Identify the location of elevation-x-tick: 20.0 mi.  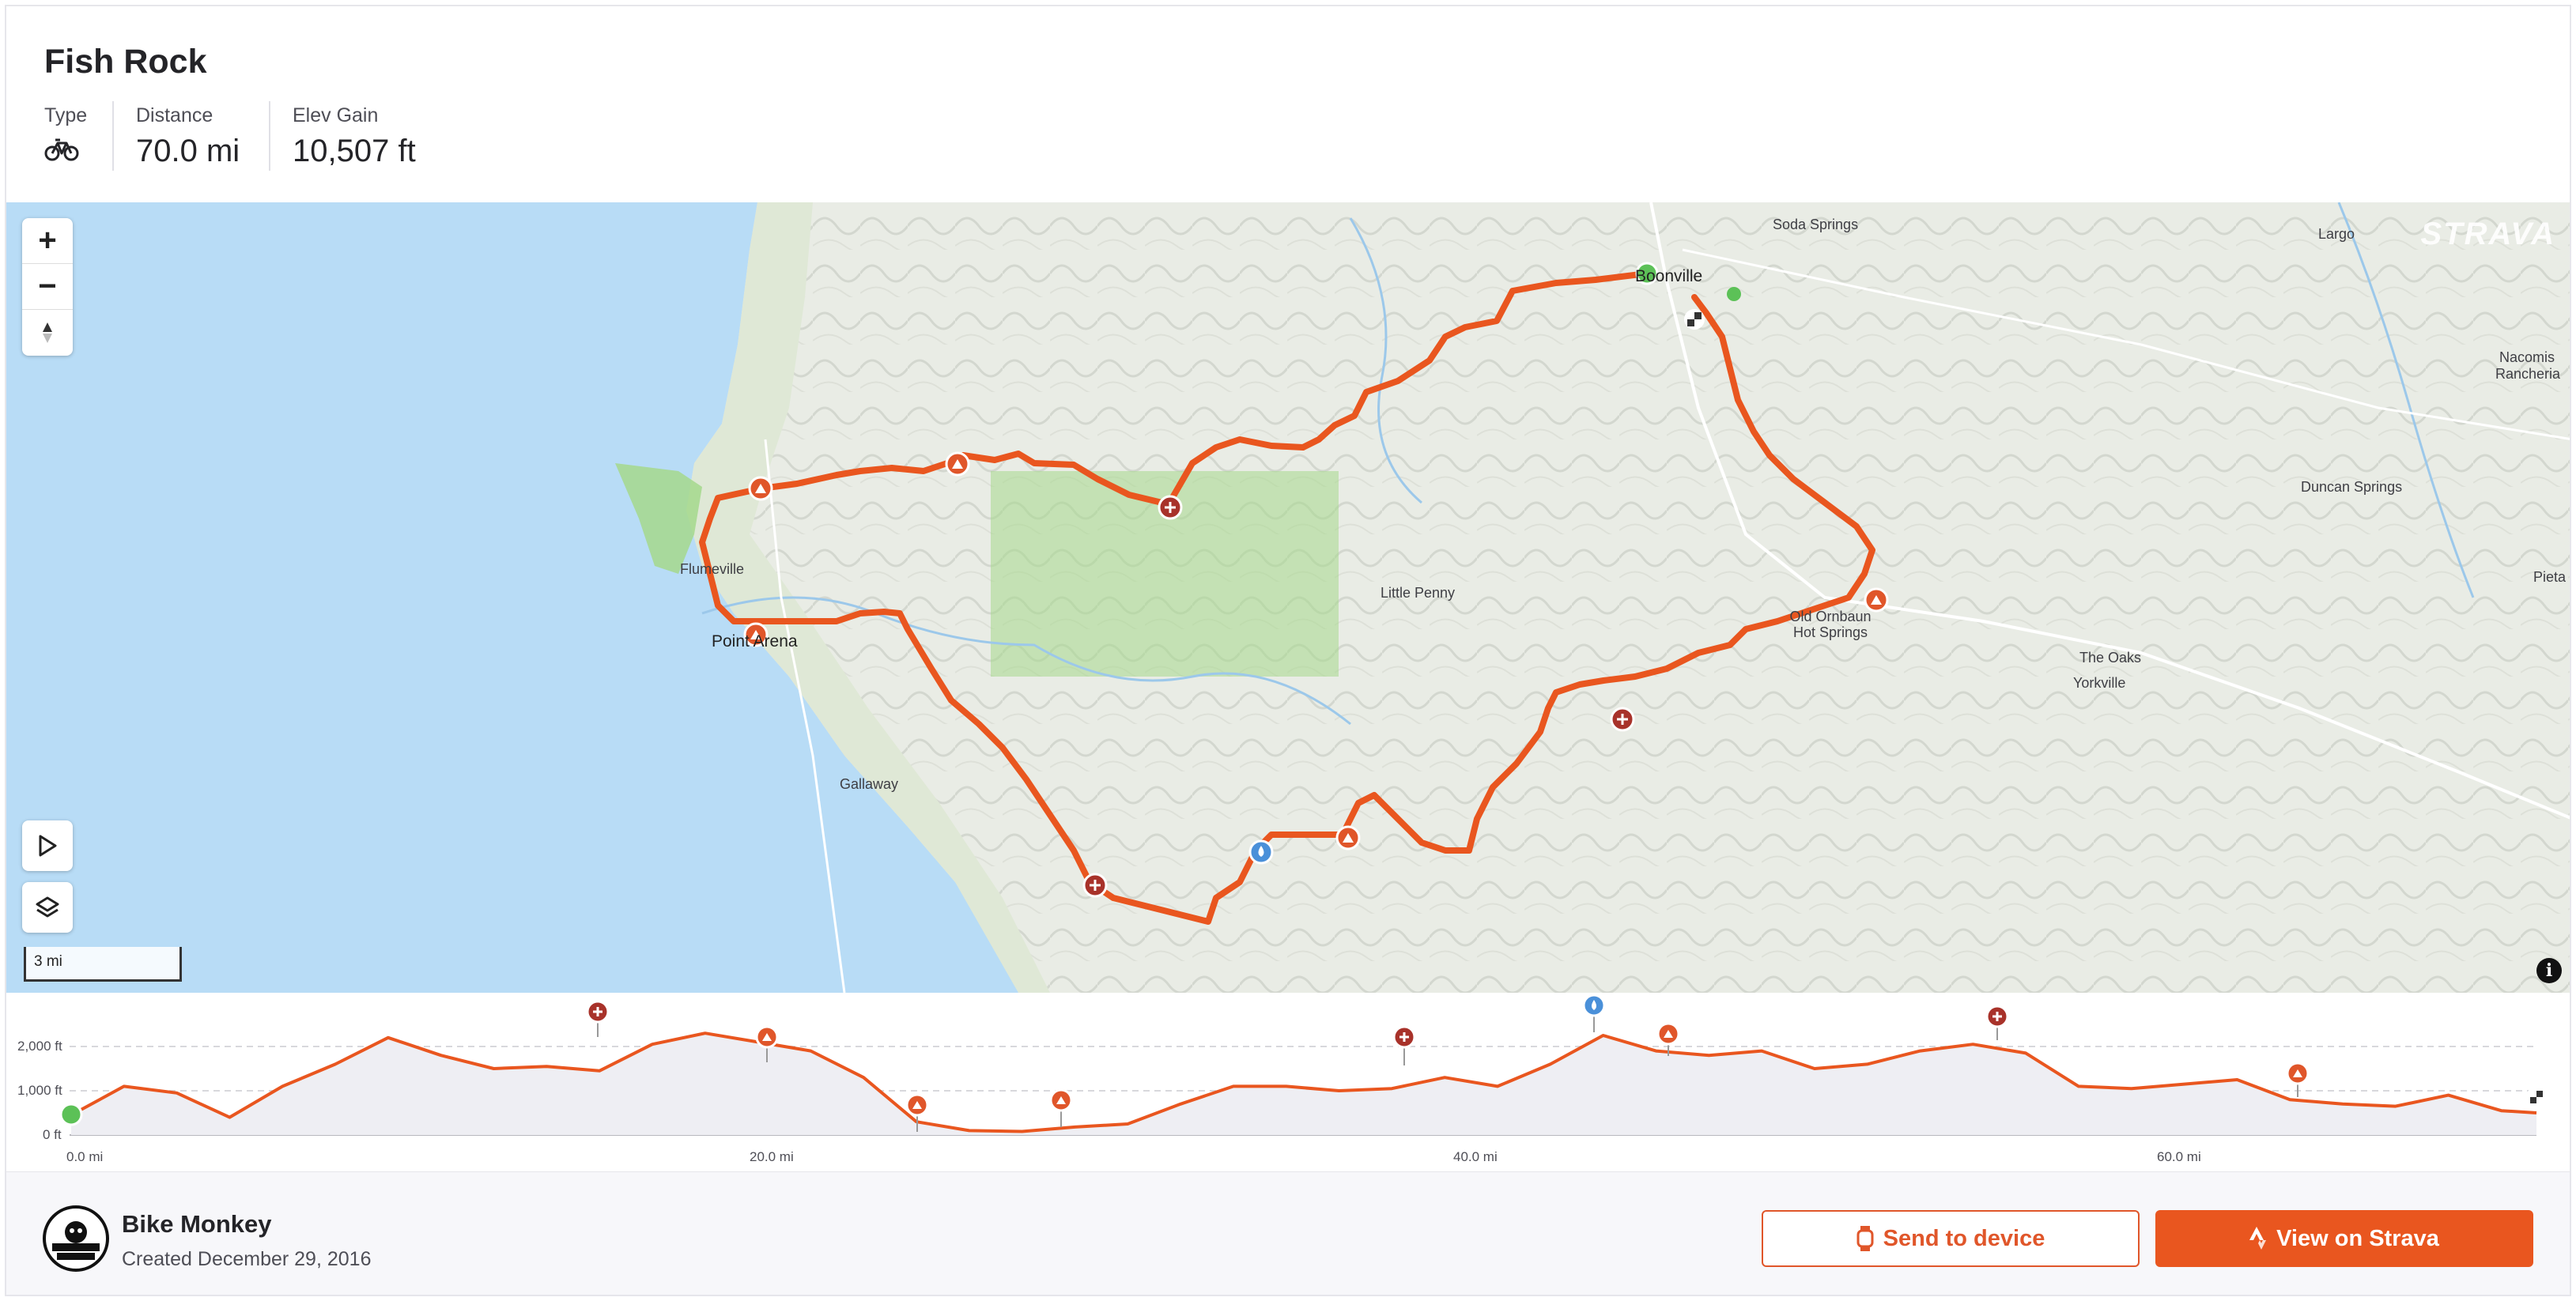
(772, 1156).